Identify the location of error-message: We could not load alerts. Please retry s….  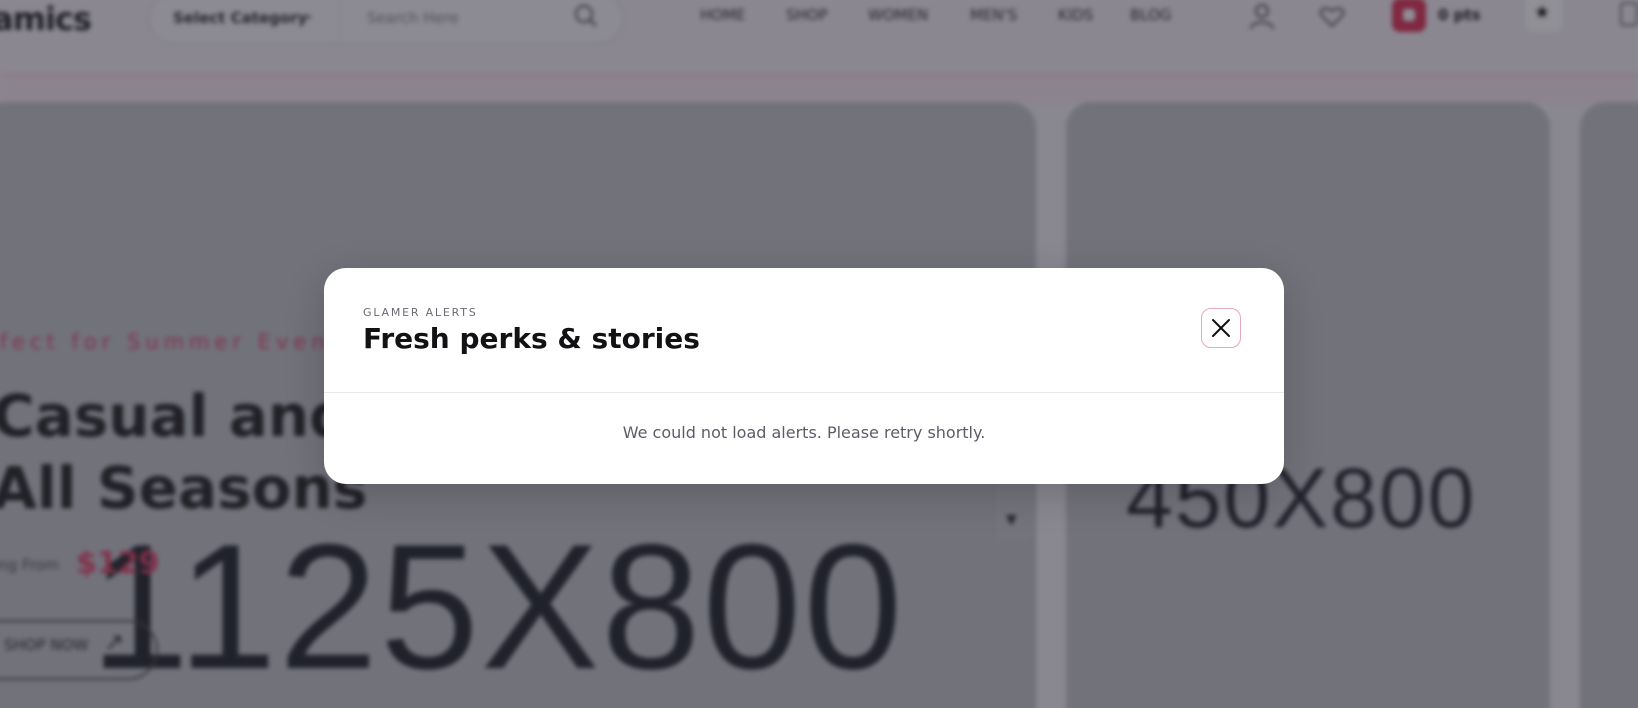
(804, 432).